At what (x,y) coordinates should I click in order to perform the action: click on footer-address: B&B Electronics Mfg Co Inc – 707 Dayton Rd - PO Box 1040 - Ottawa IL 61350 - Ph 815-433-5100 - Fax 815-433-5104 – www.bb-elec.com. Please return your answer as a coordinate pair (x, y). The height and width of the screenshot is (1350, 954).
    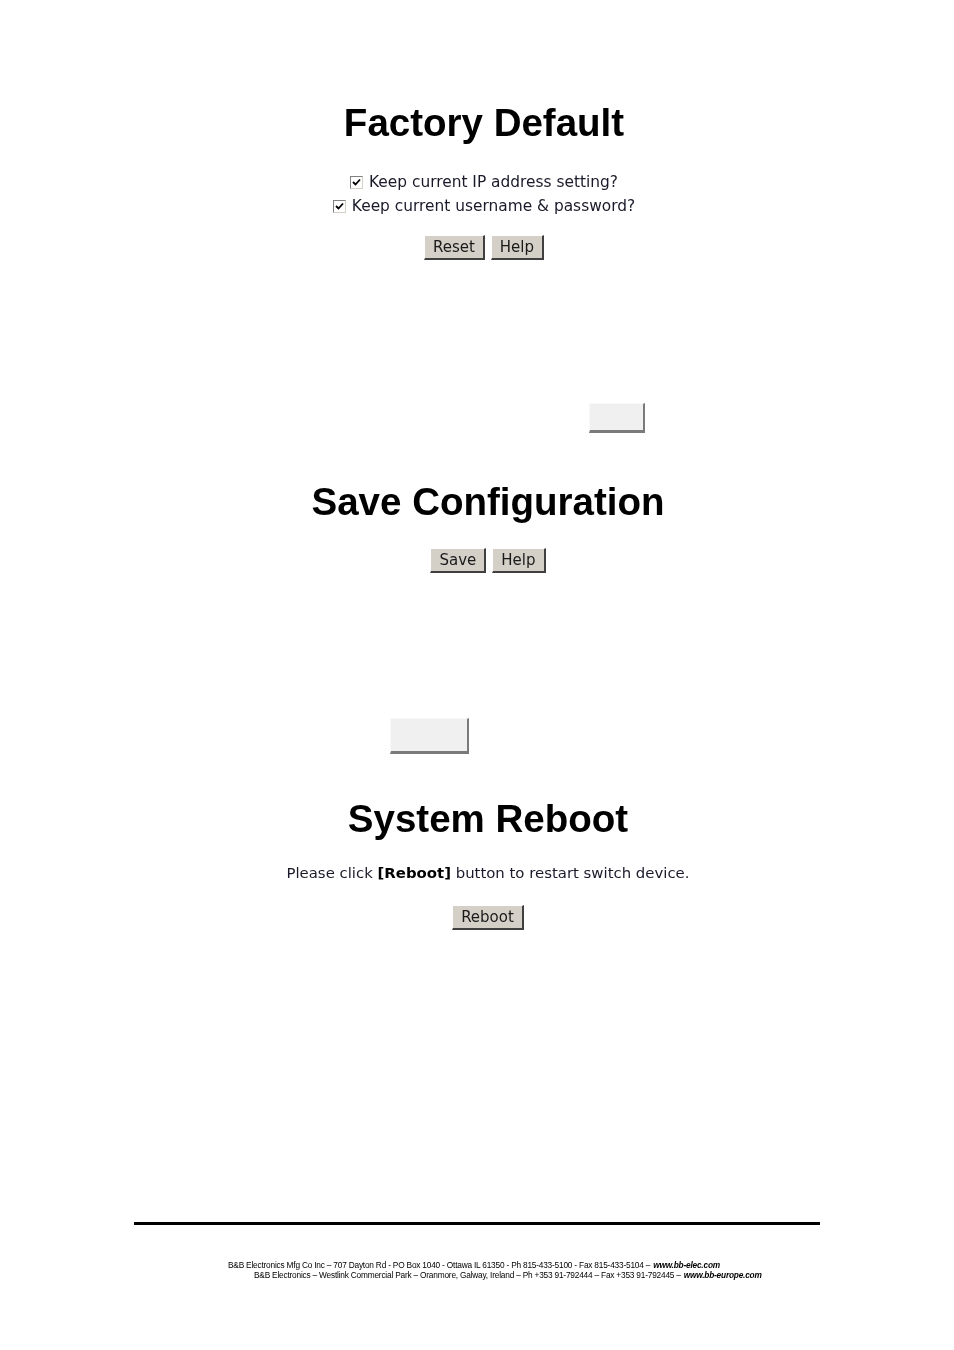
    Looking at the image, I should click on (474, 1265).